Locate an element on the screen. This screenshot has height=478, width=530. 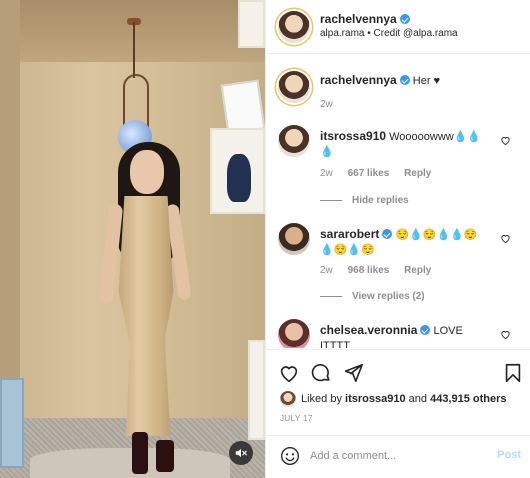
mute-button is located at coordinates (241, 453).